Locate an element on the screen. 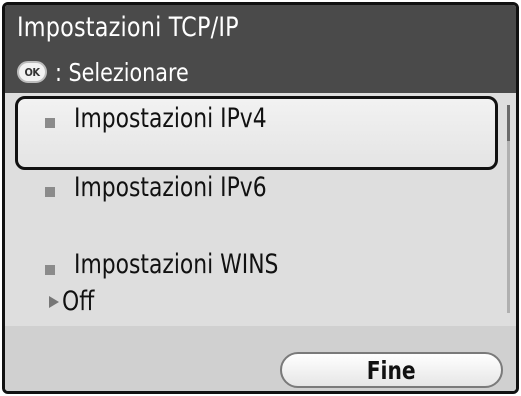 The image size is (521, 396). list-item-label: Impostazioni IPv6 is located at coordinates (170, 187).